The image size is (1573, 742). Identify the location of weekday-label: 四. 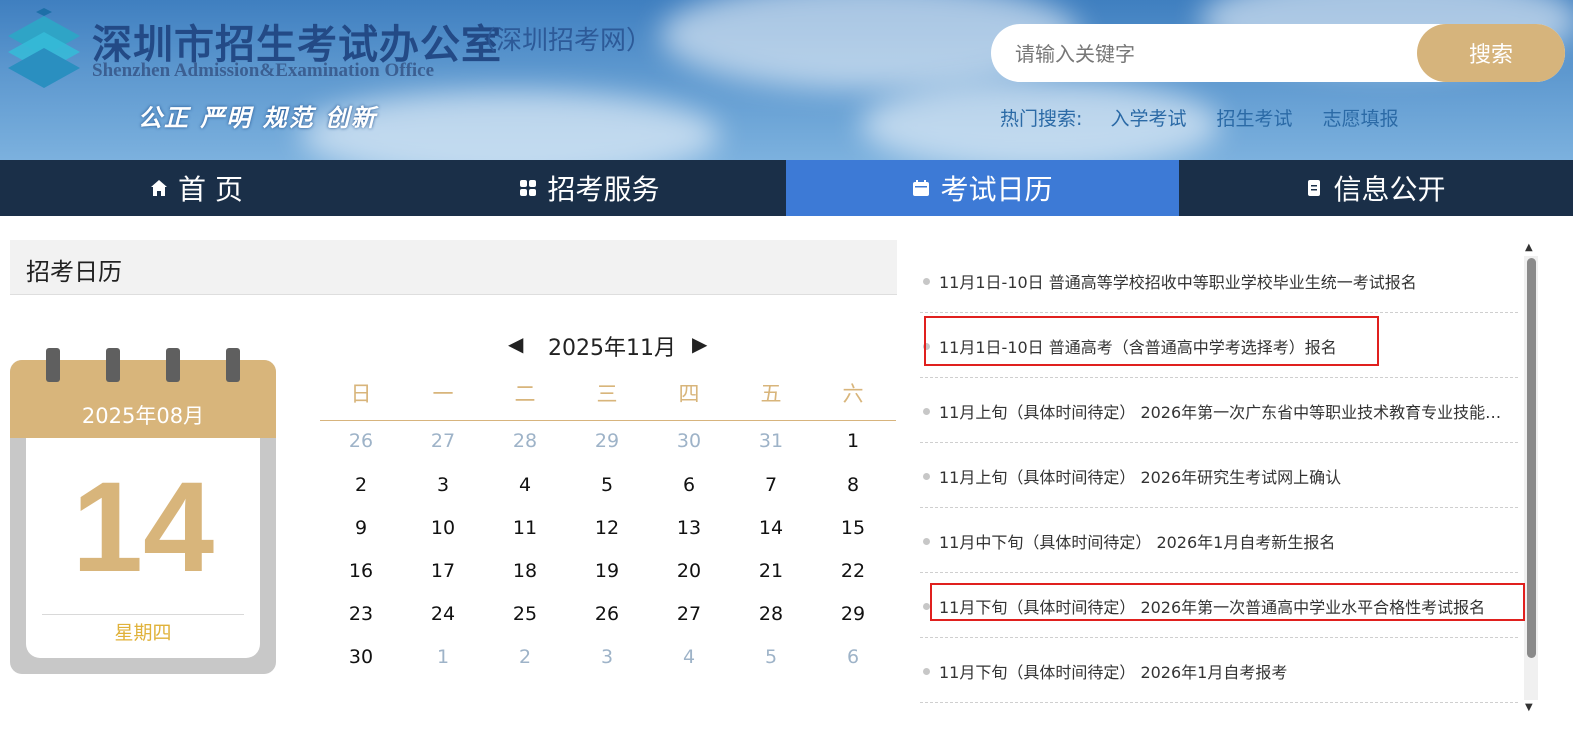
(689, 394).